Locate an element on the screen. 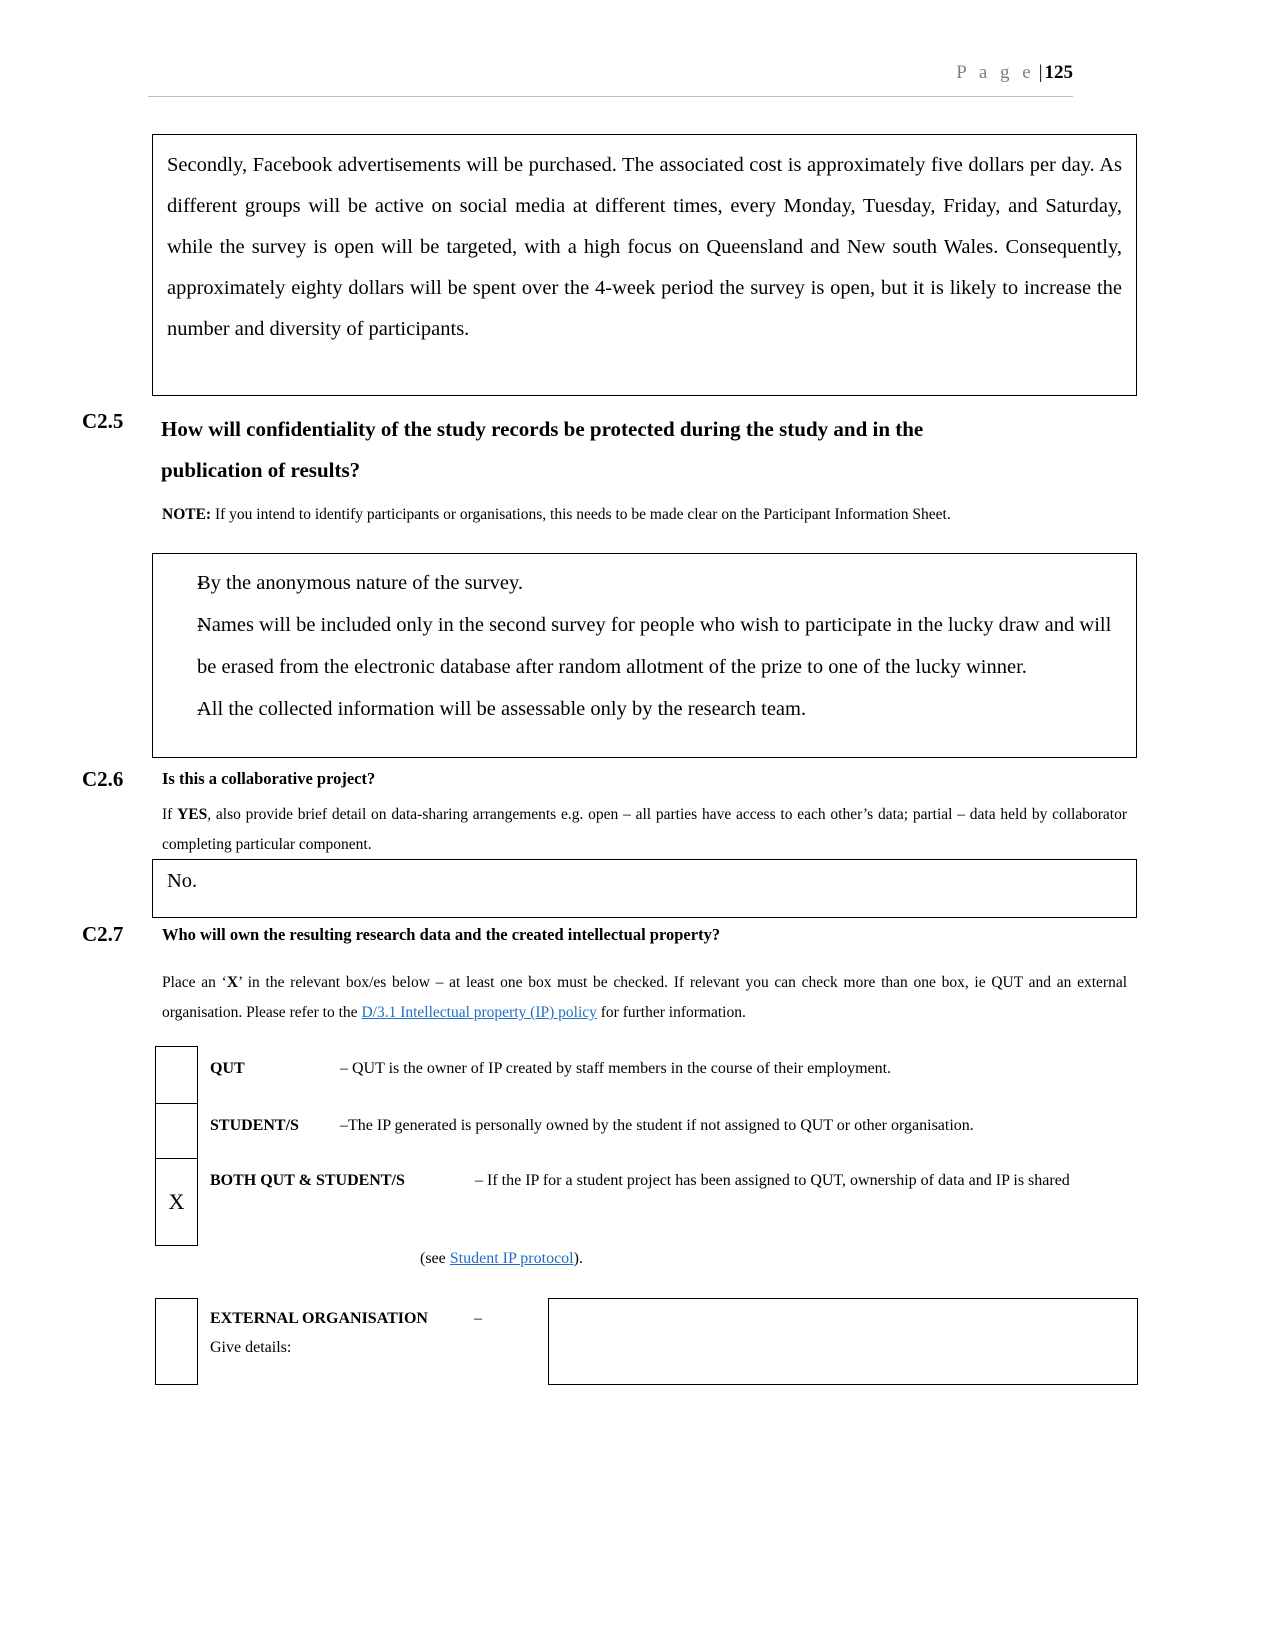  question-number-c2-7: C2.7 is located at coordinates (103, 934).